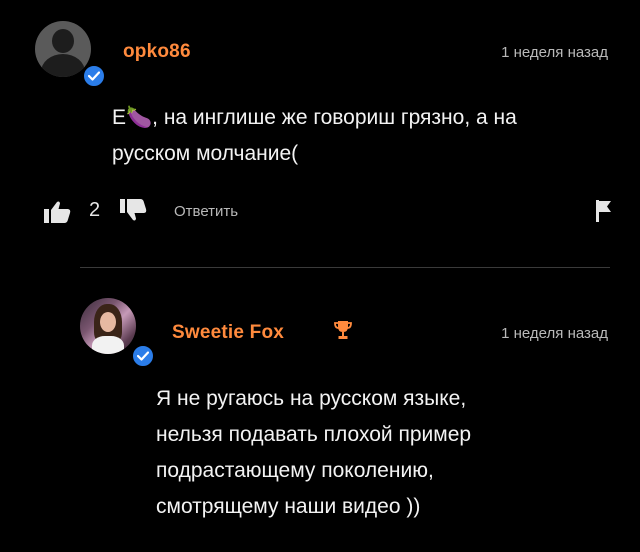 The height and width of the screenshot is (552, 640). What do you see at coordinates (134, 212) in the screenshot?
I see `dislike-icon` at bounding box center [134, 212].